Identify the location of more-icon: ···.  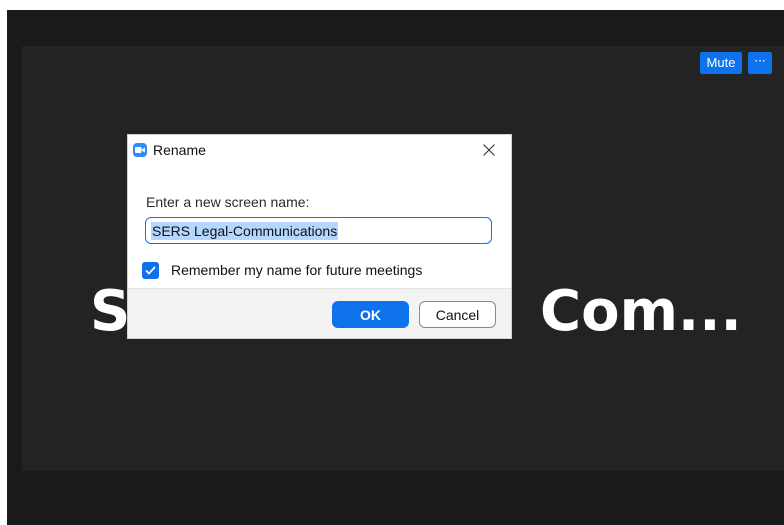
(760, 61).